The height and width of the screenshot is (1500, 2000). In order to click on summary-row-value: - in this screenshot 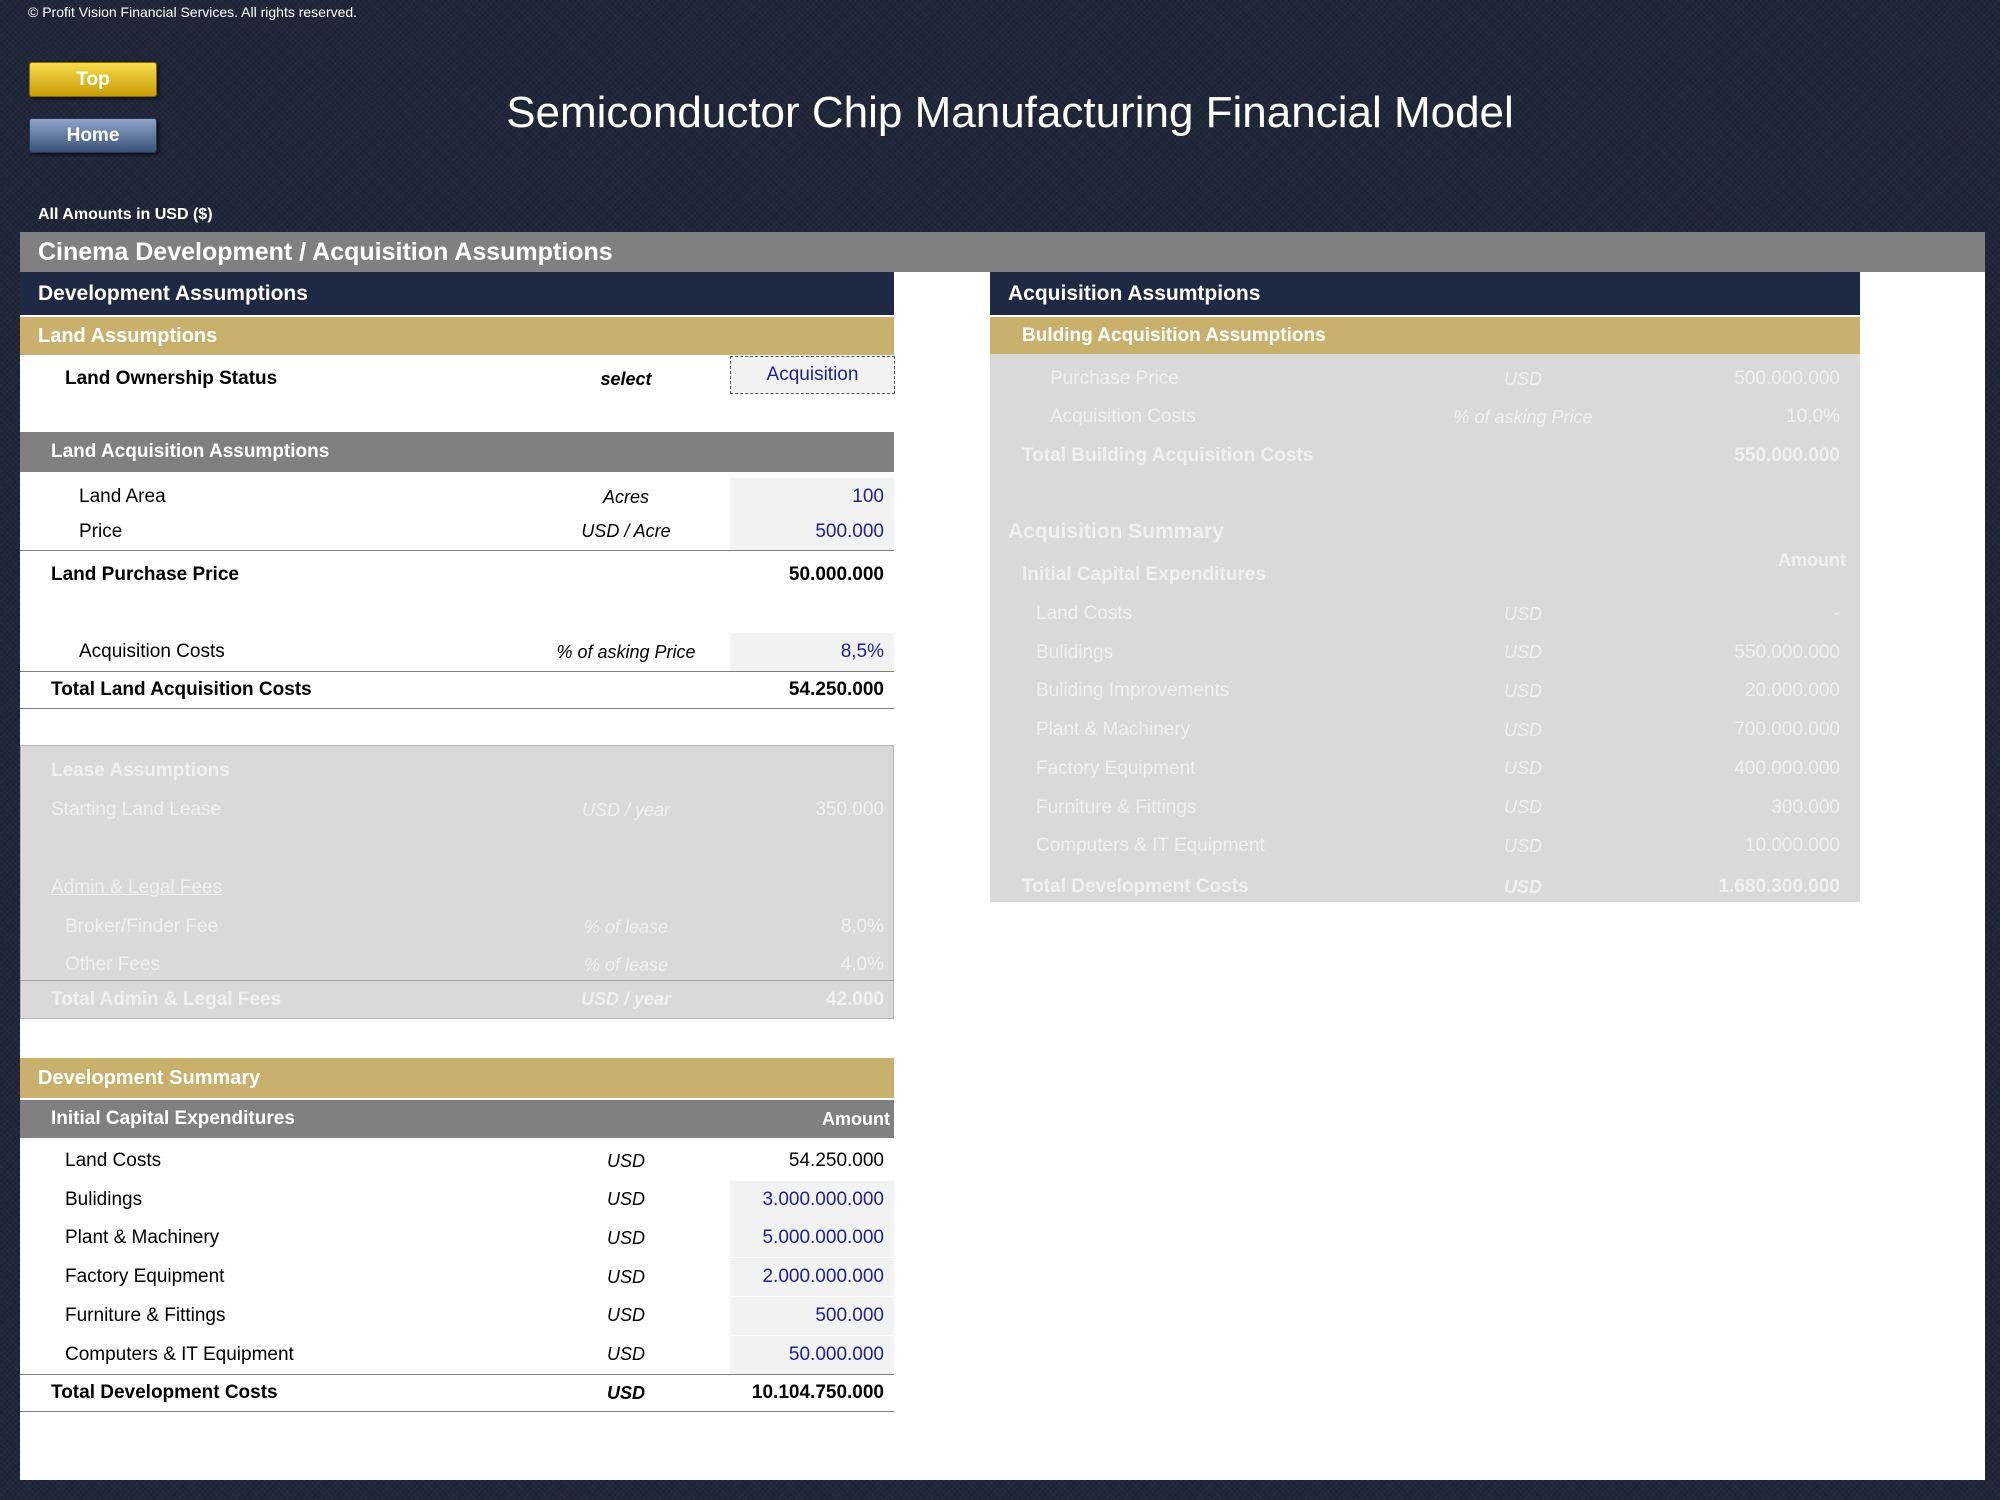, I will do `click(1836, 613)`.